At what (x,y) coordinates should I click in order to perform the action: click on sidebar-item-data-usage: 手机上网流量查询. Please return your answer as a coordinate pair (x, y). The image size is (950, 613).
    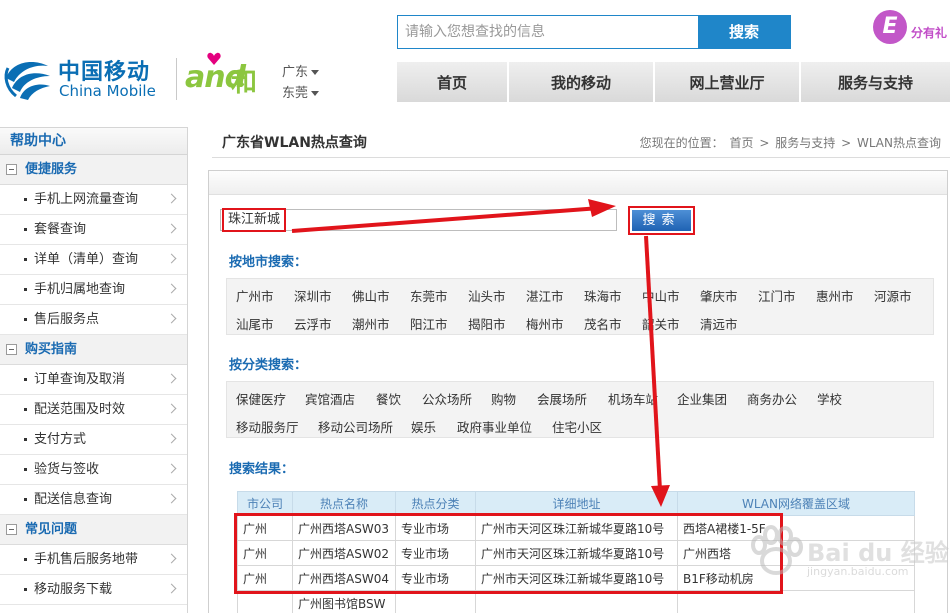
    Looking at the image, I should click on (93, 200).